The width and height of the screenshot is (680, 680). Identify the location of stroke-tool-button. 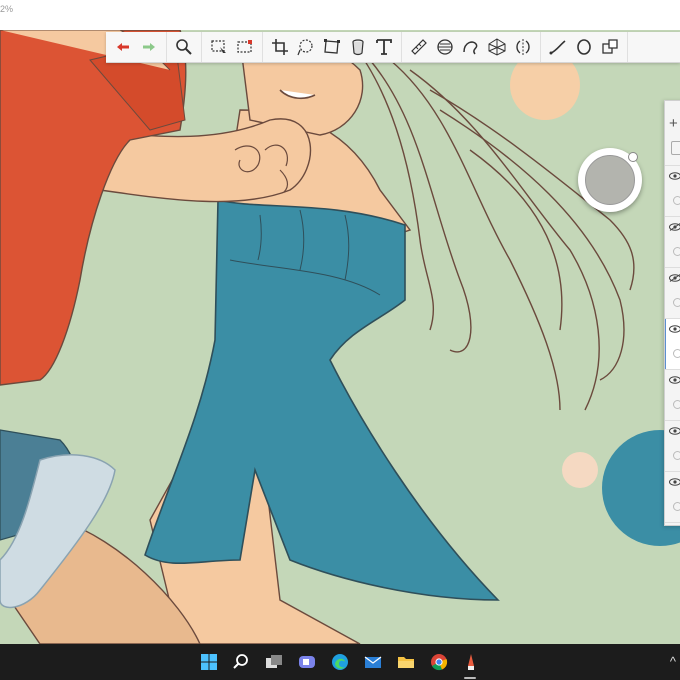
(558, 47).